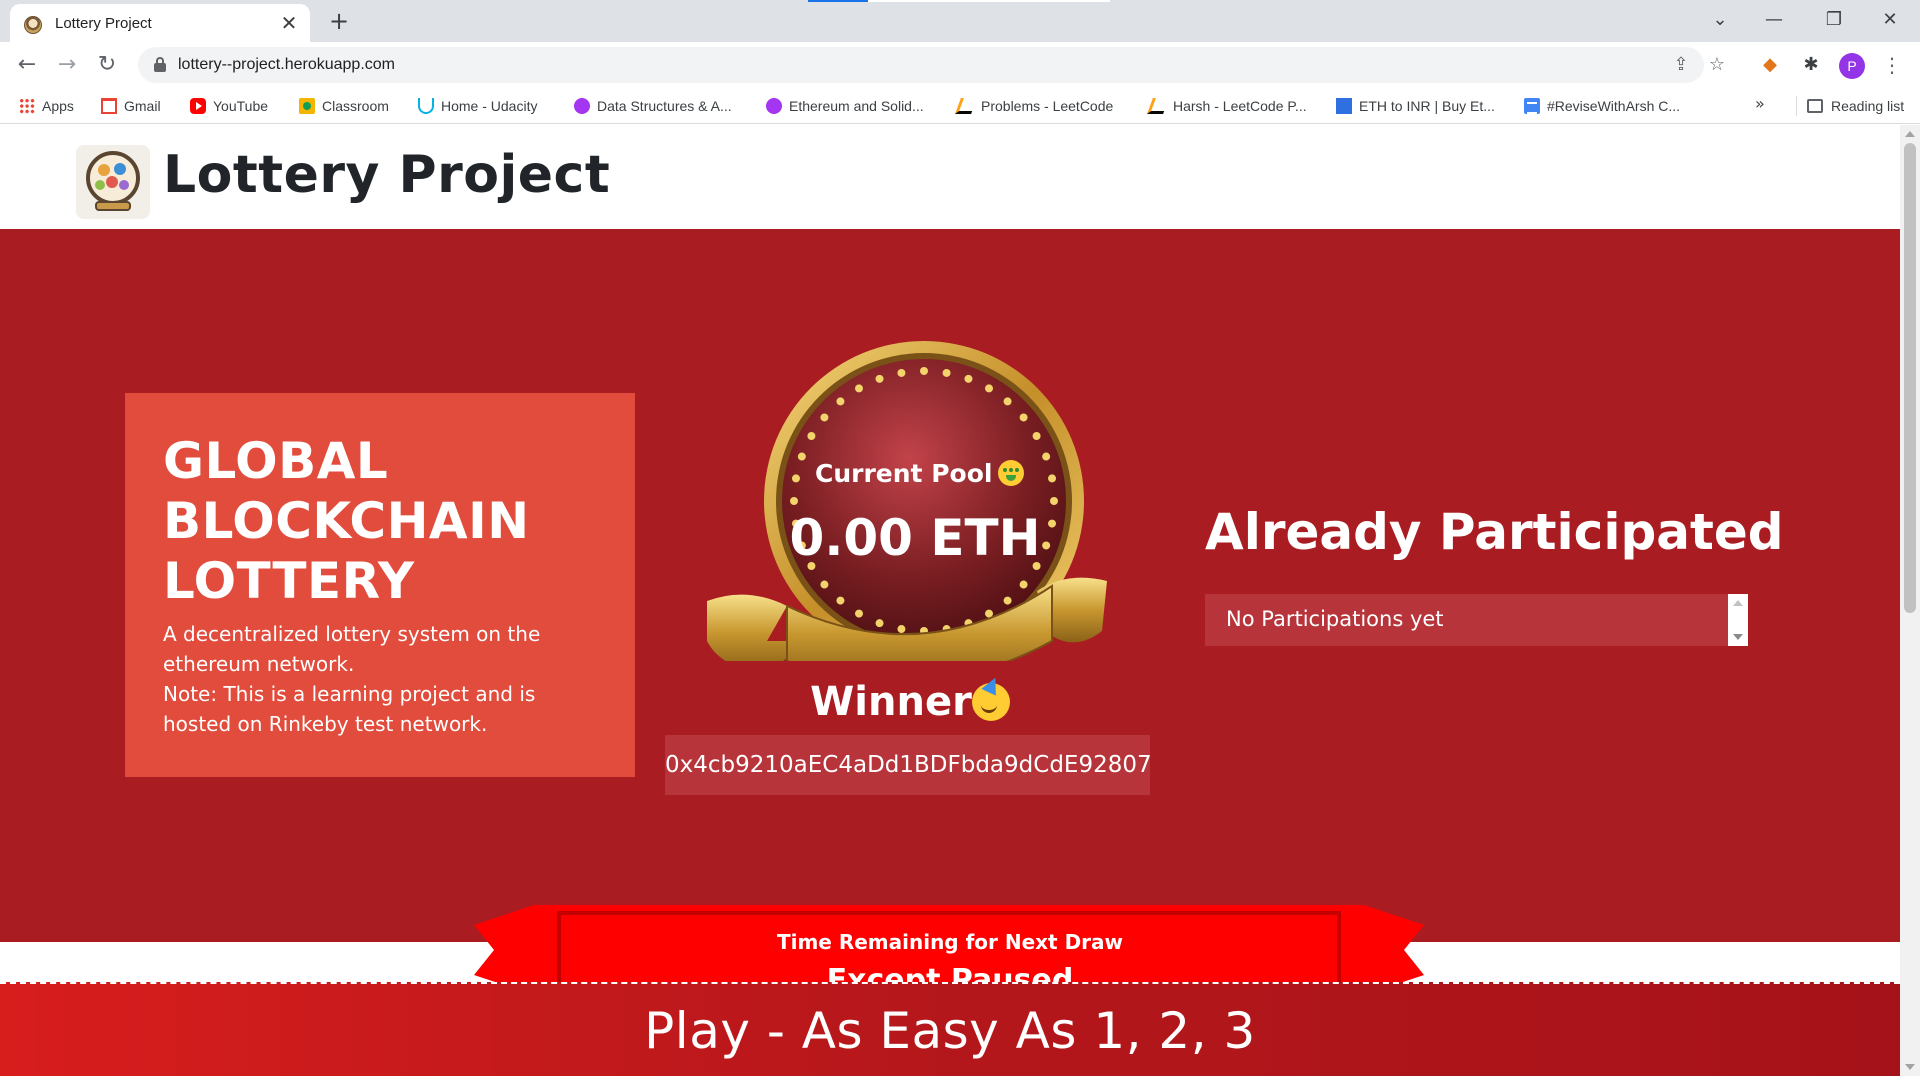  Describe the element at coordinates (46, 106) in the screenshot. I see `bookmark-apps: Apps` at that location.